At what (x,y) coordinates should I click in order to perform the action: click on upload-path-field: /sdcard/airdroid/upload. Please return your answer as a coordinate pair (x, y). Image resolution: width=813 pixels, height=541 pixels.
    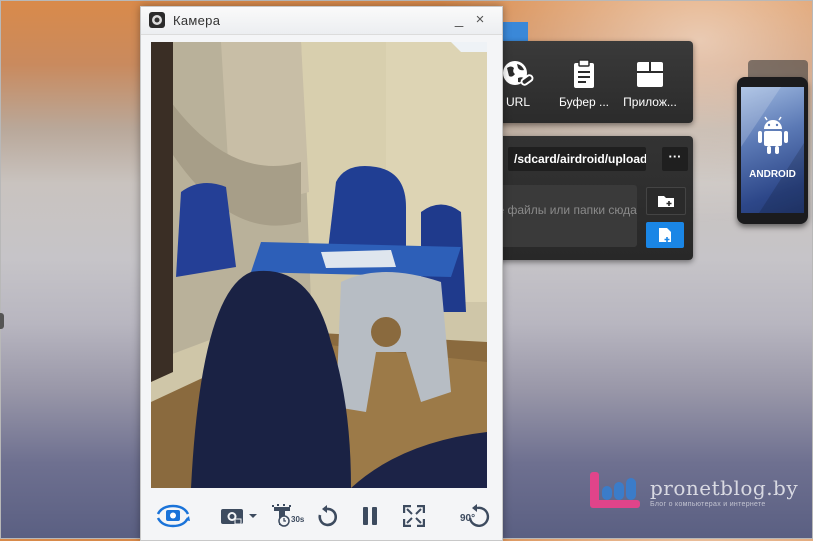
    Looking at the image, I should click on (577, 159).